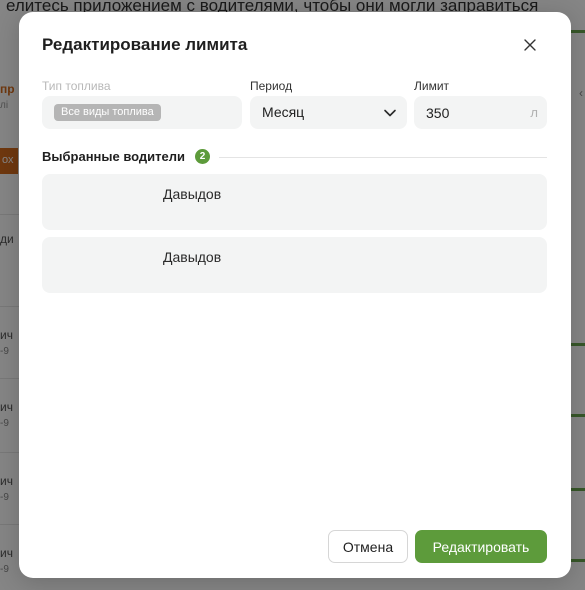  I want to click on period-select: Месяц, so click(328, 112).